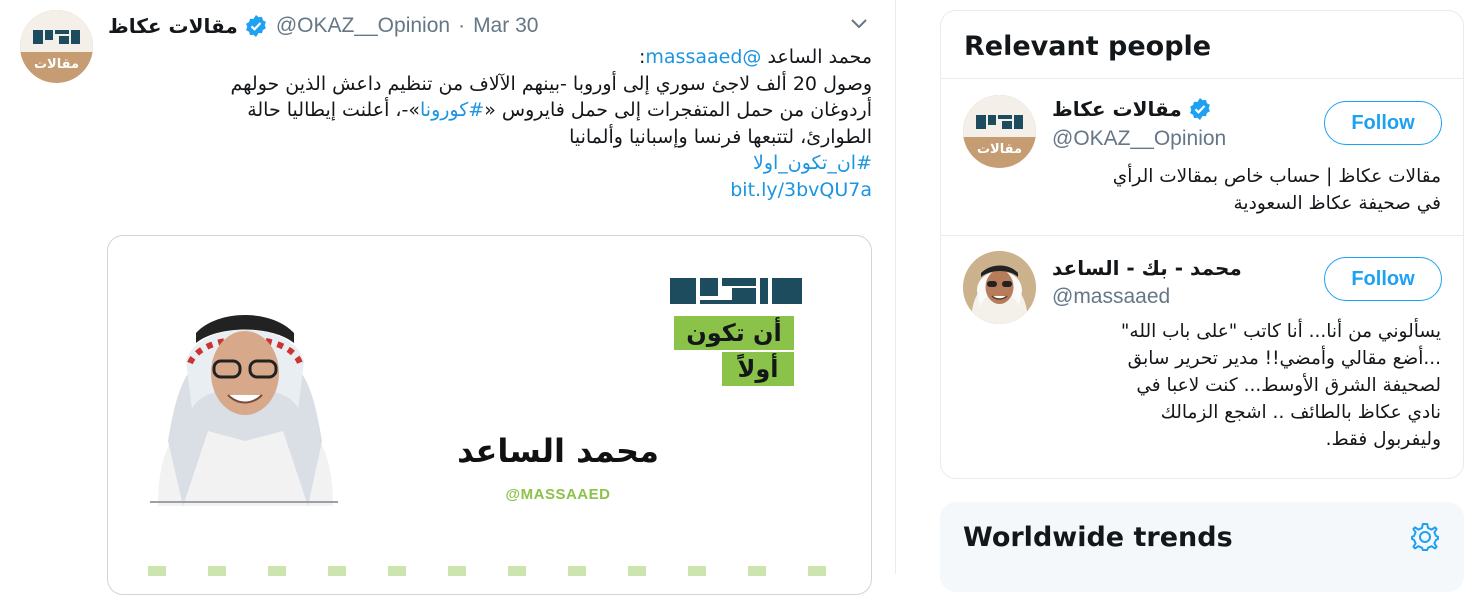 The image size is (1464, 595). I want to click on hashtag-link: #ان_تكون_اولا, so click(490, 163).